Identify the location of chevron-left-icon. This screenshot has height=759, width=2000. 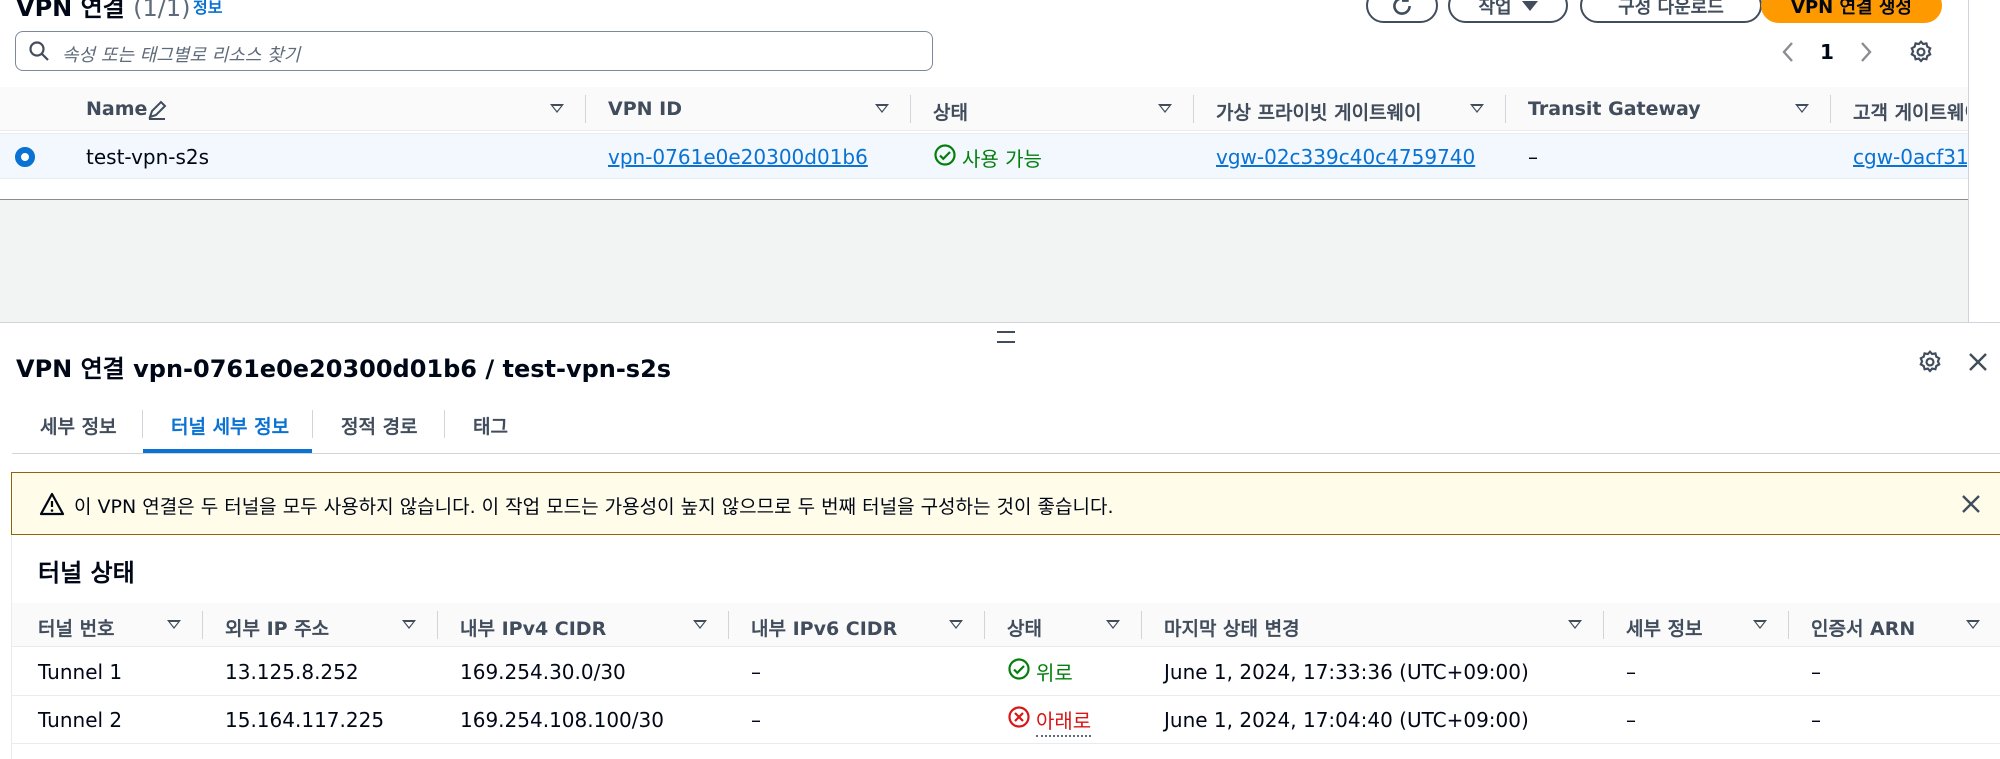
(1788, 52).